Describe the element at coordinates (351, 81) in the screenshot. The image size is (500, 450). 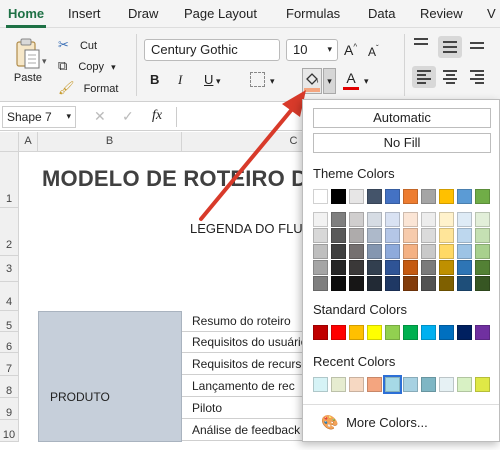
I see `font-color-button: A` at that location.